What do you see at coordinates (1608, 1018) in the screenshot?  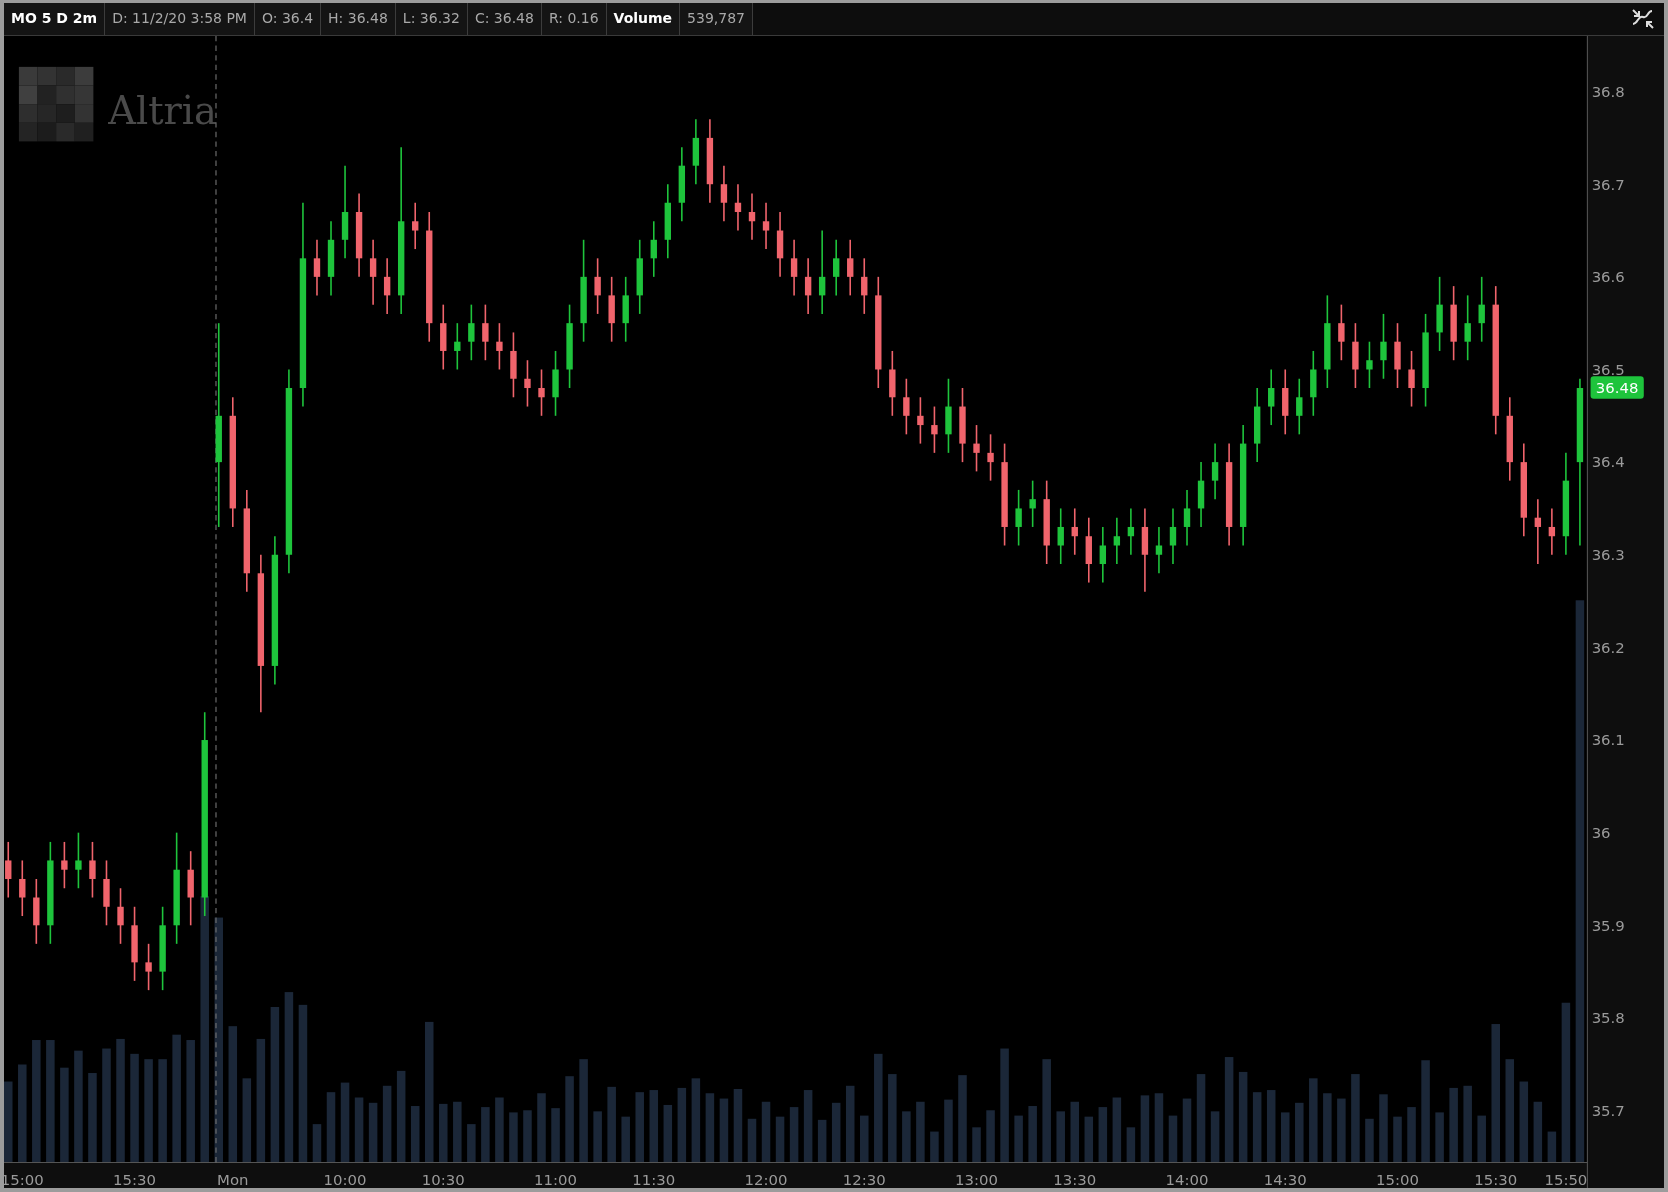 I see `price-label: 35.8` at bounding box center [1608, 1018].